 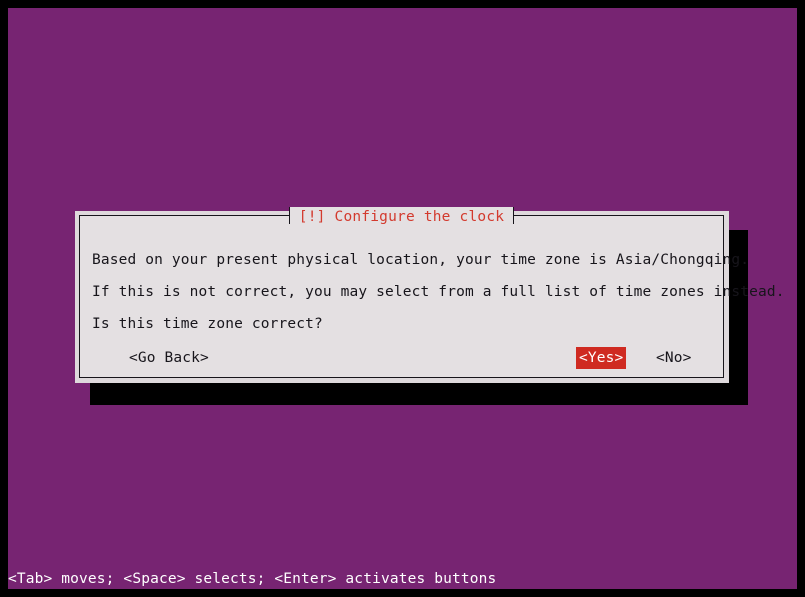 What do you see at coordinates (674, 358) in the screenshot?
I see `no-button: <No>` at bounding box center [674, 358].